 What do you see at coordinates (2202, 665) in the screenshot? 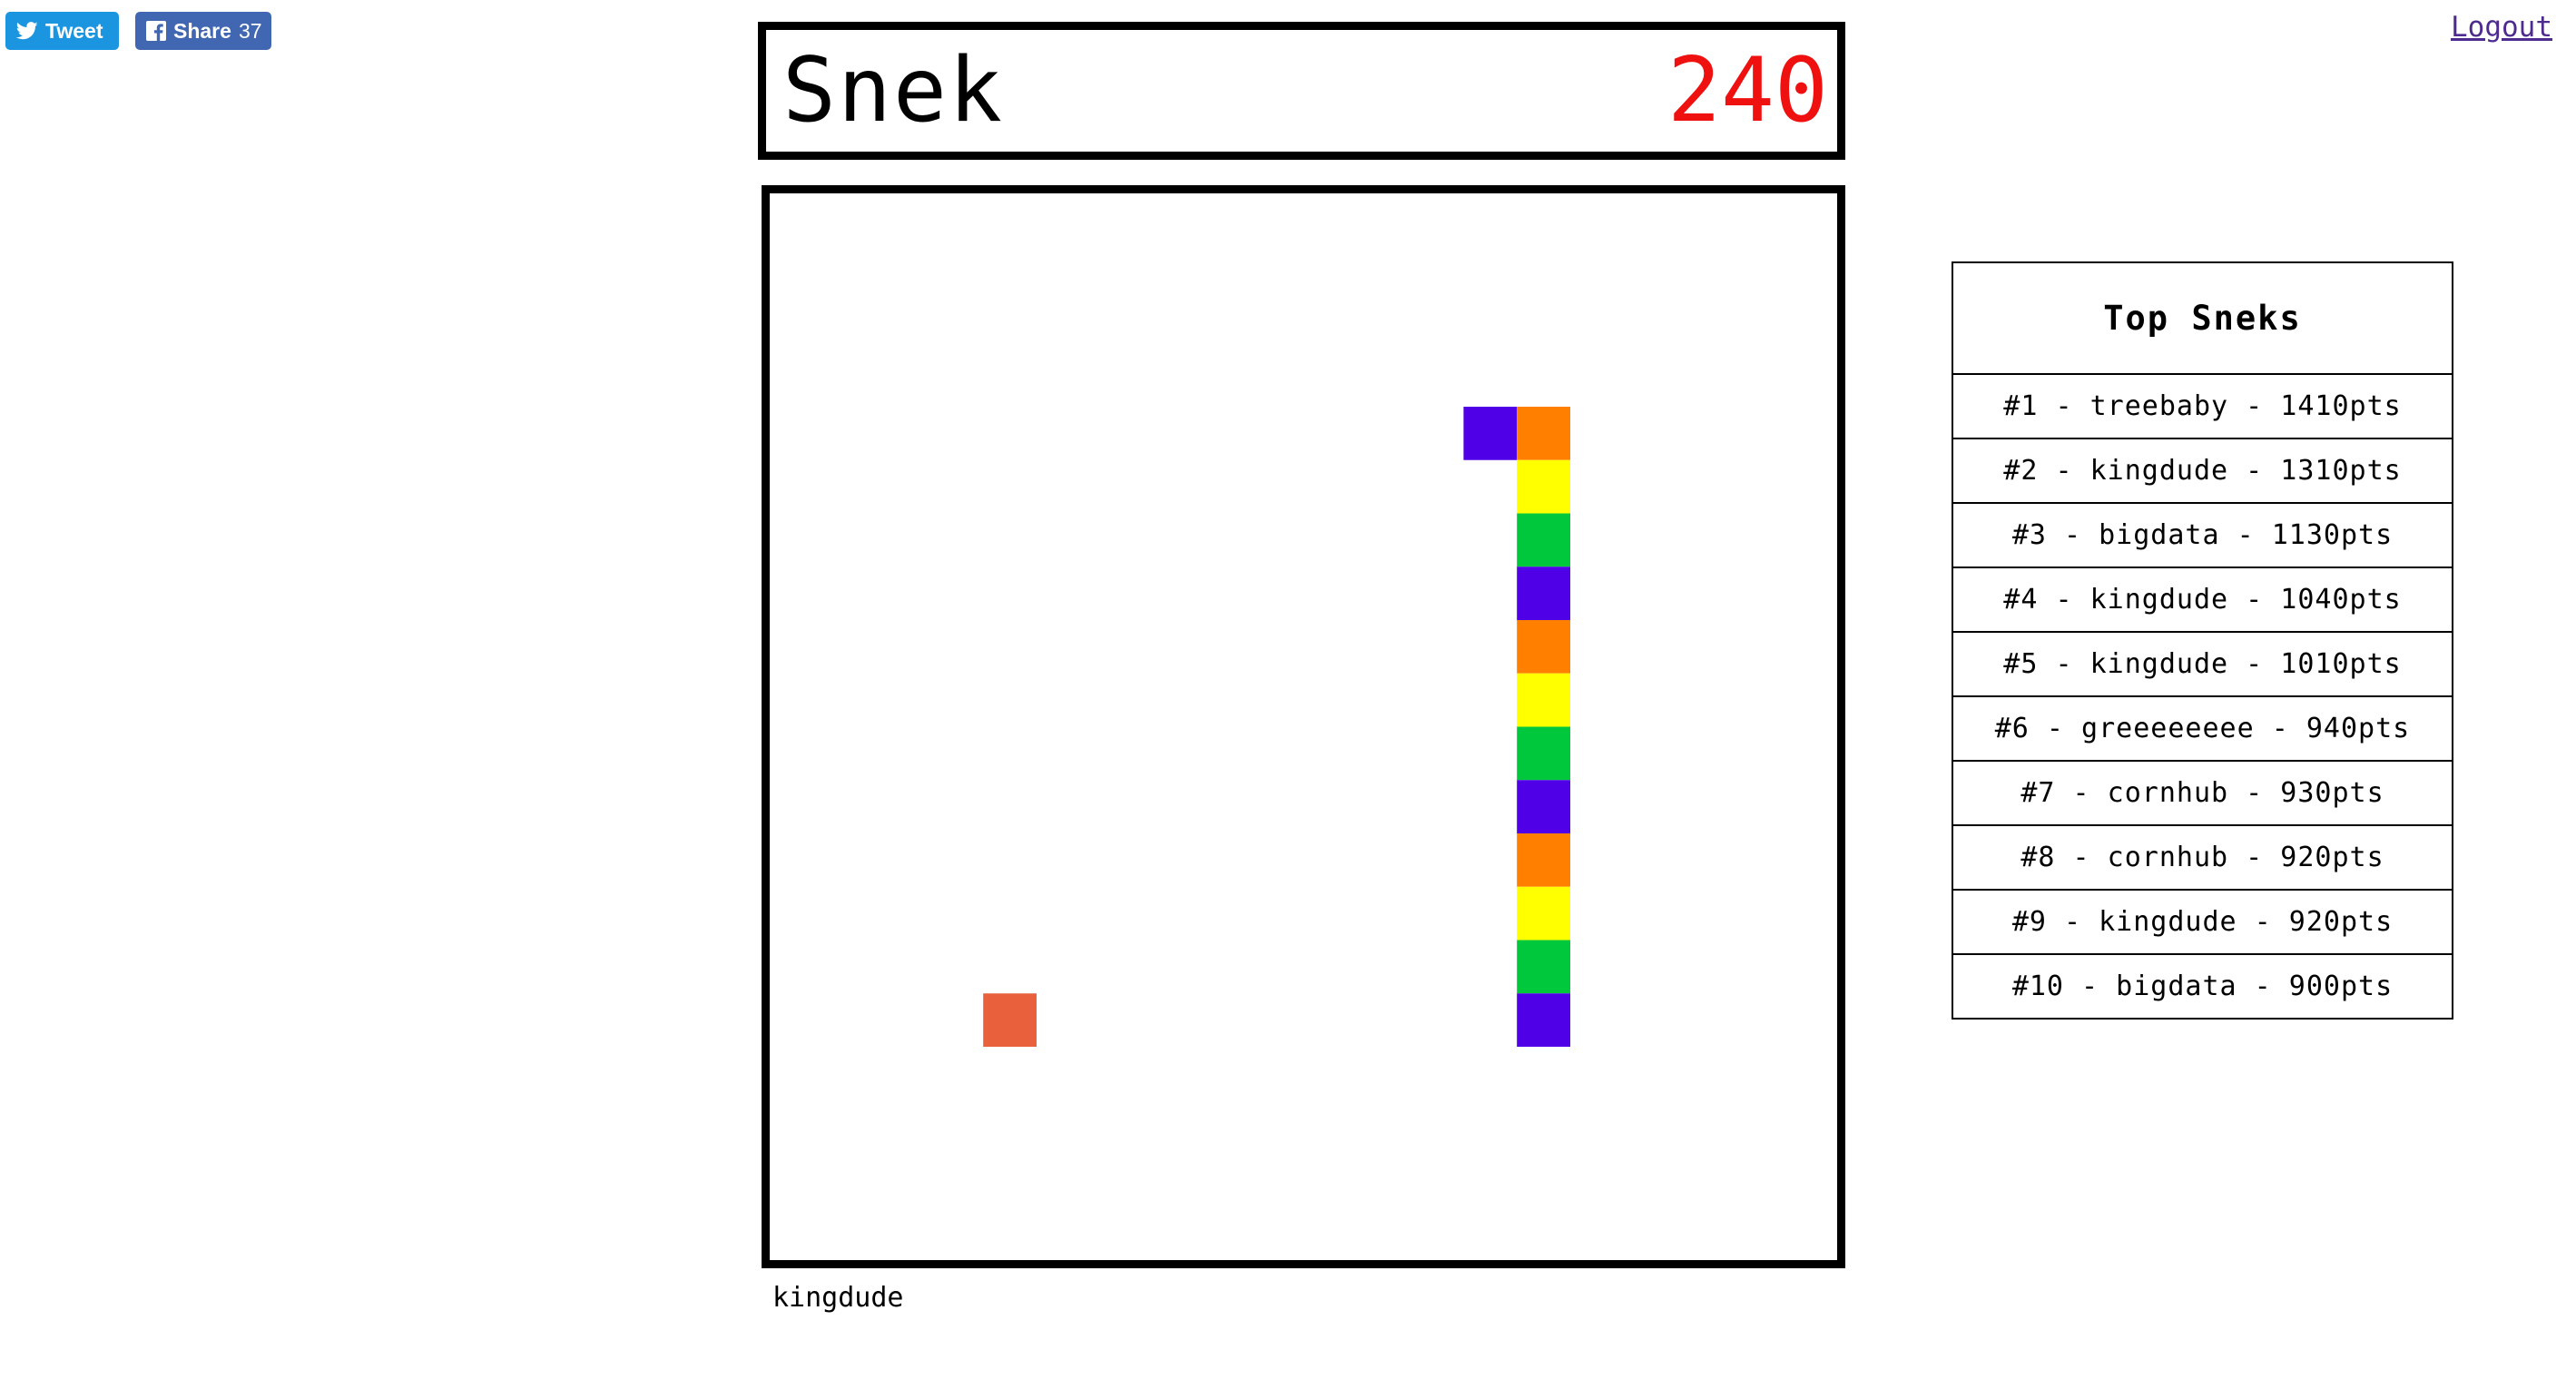
I see `leaderboard-entry: #5 - kingdude - 1010pts` at bounding box center [2202, 665].